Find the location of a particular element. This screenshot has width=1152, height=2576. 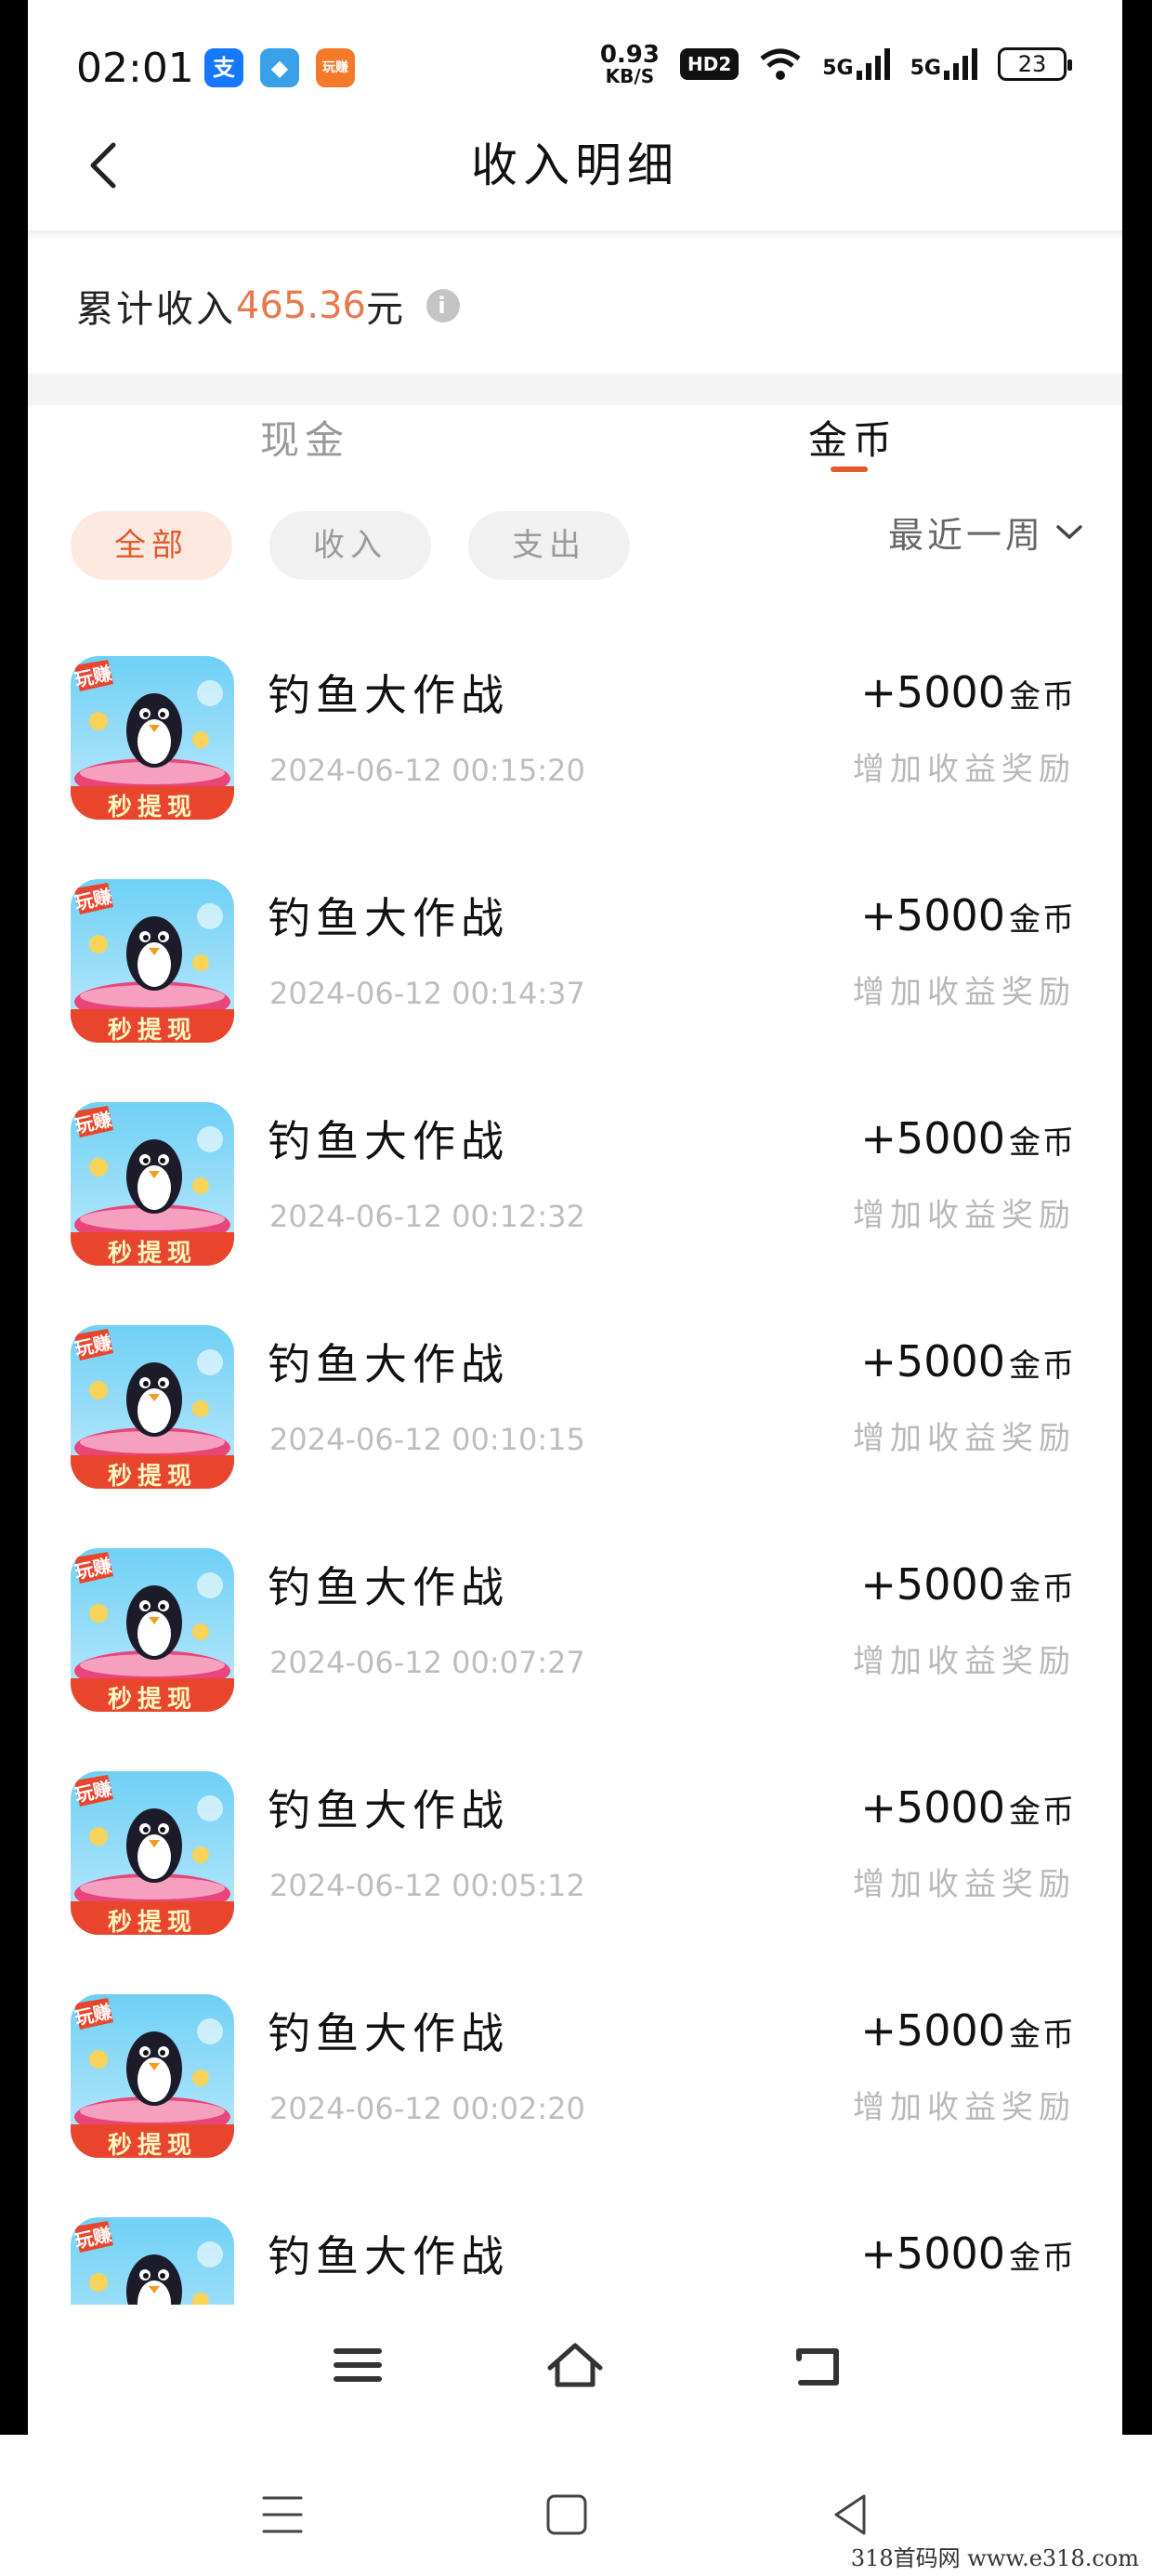

menu-icon is located at coordinates (357, 2365).